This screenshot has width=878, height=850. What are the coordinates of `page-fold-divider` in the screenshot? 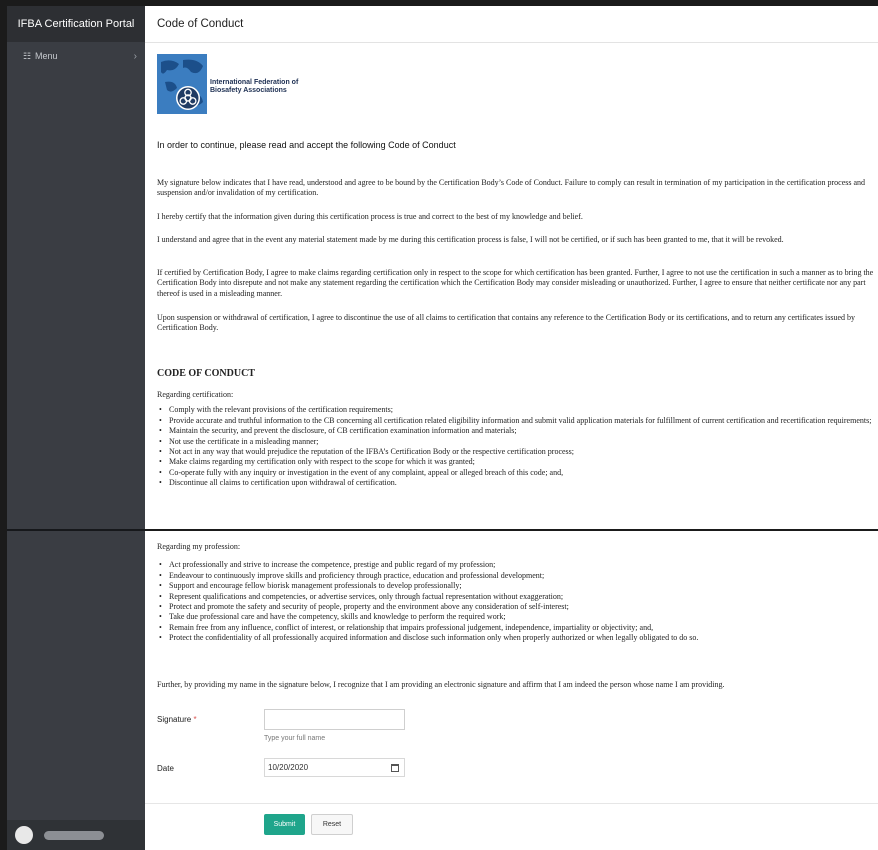 It's located at (511, 530).